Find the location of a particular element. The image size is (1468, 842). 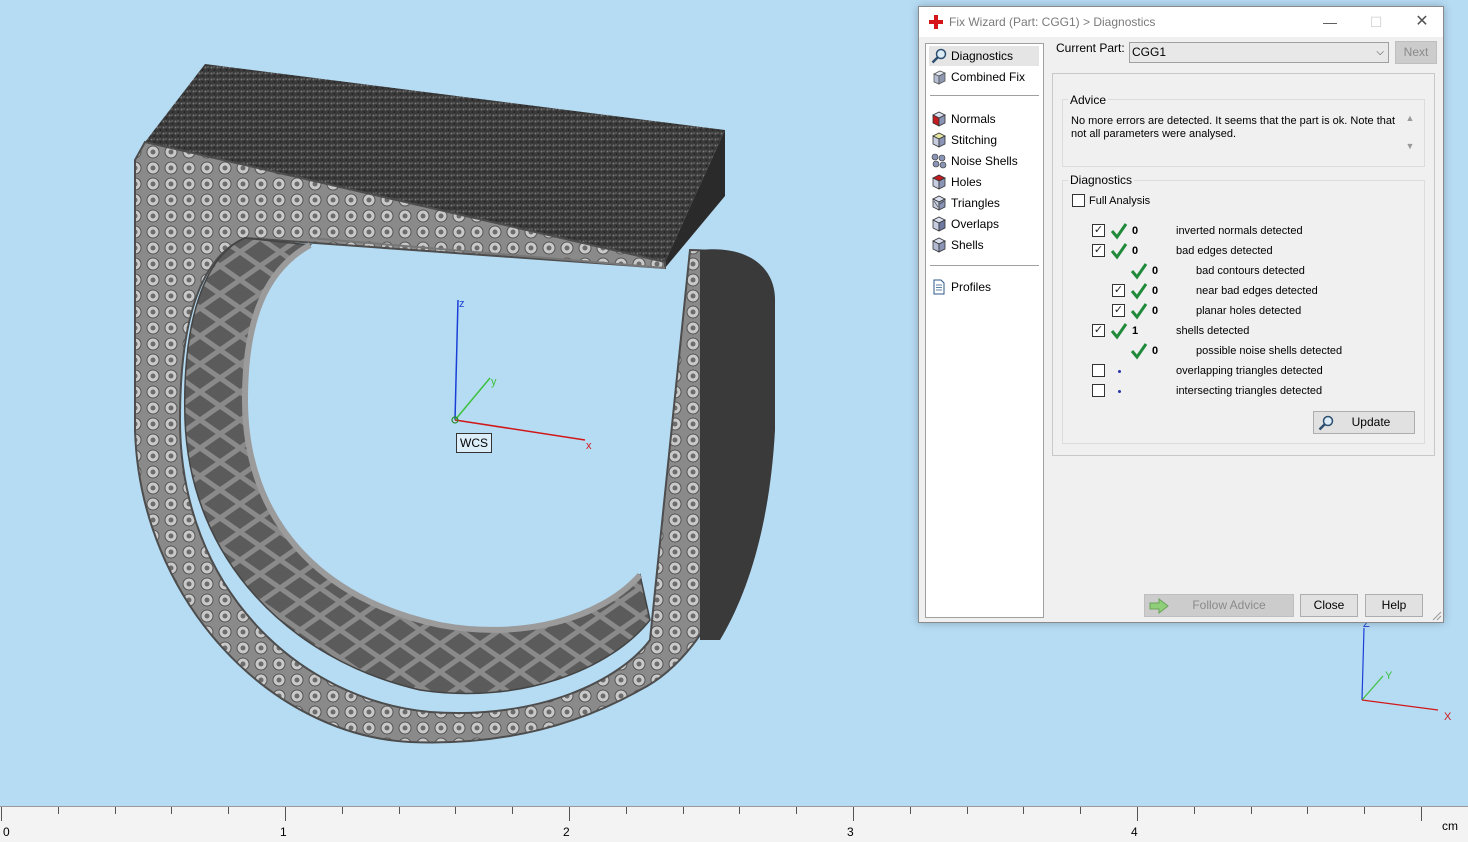

full-analysis-checkbox is located at coordinates (1078, 200).